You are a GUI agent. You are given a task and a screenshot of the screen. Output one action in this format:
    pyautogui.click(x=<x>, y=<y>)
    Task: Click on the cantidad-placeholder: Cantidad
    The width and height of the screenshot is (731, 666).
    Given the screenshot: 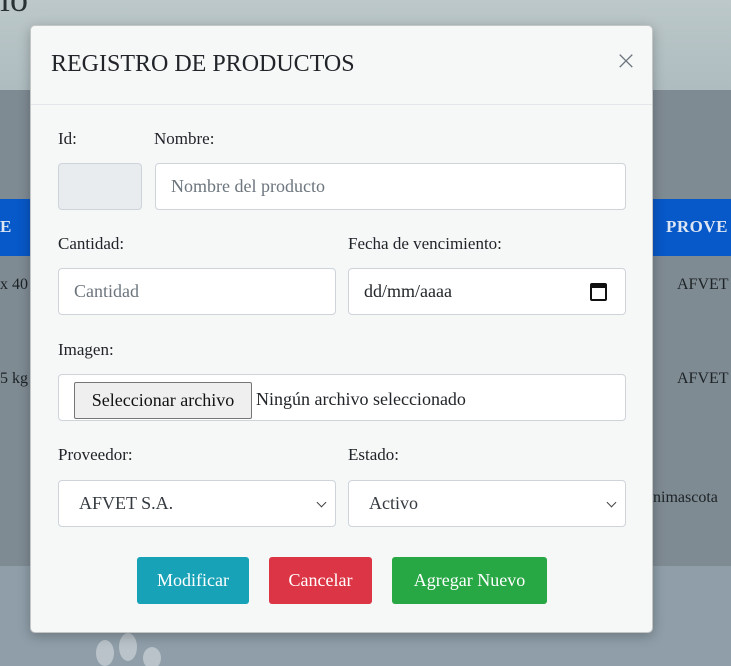 What is the action you would take?
    pyautogui.click(x=106, y=291)
    